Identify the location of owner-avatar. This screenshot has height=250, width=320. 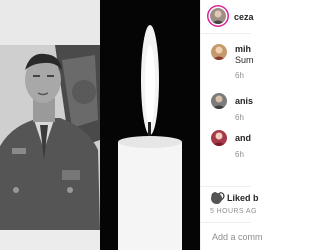
(218, 16).